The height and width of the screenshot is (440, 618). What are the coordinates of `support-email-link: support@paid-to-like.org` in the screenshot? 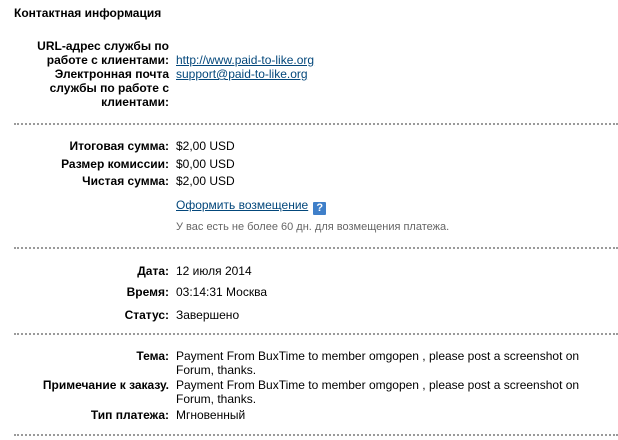 It's located at (242, 74).